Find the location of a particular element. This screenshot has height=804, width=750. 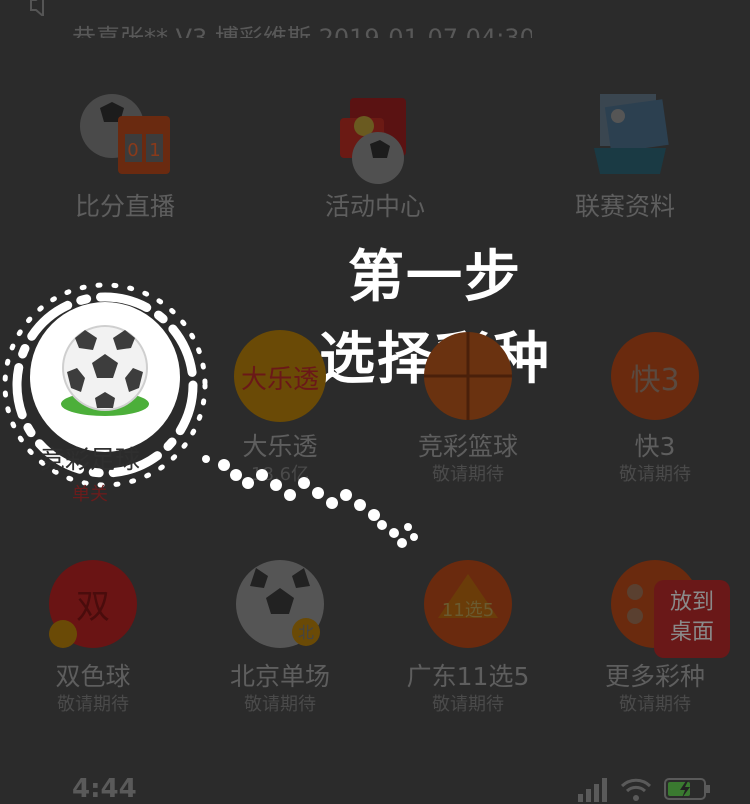

lottery-label: 快3 is located at coordinates (655, 446).